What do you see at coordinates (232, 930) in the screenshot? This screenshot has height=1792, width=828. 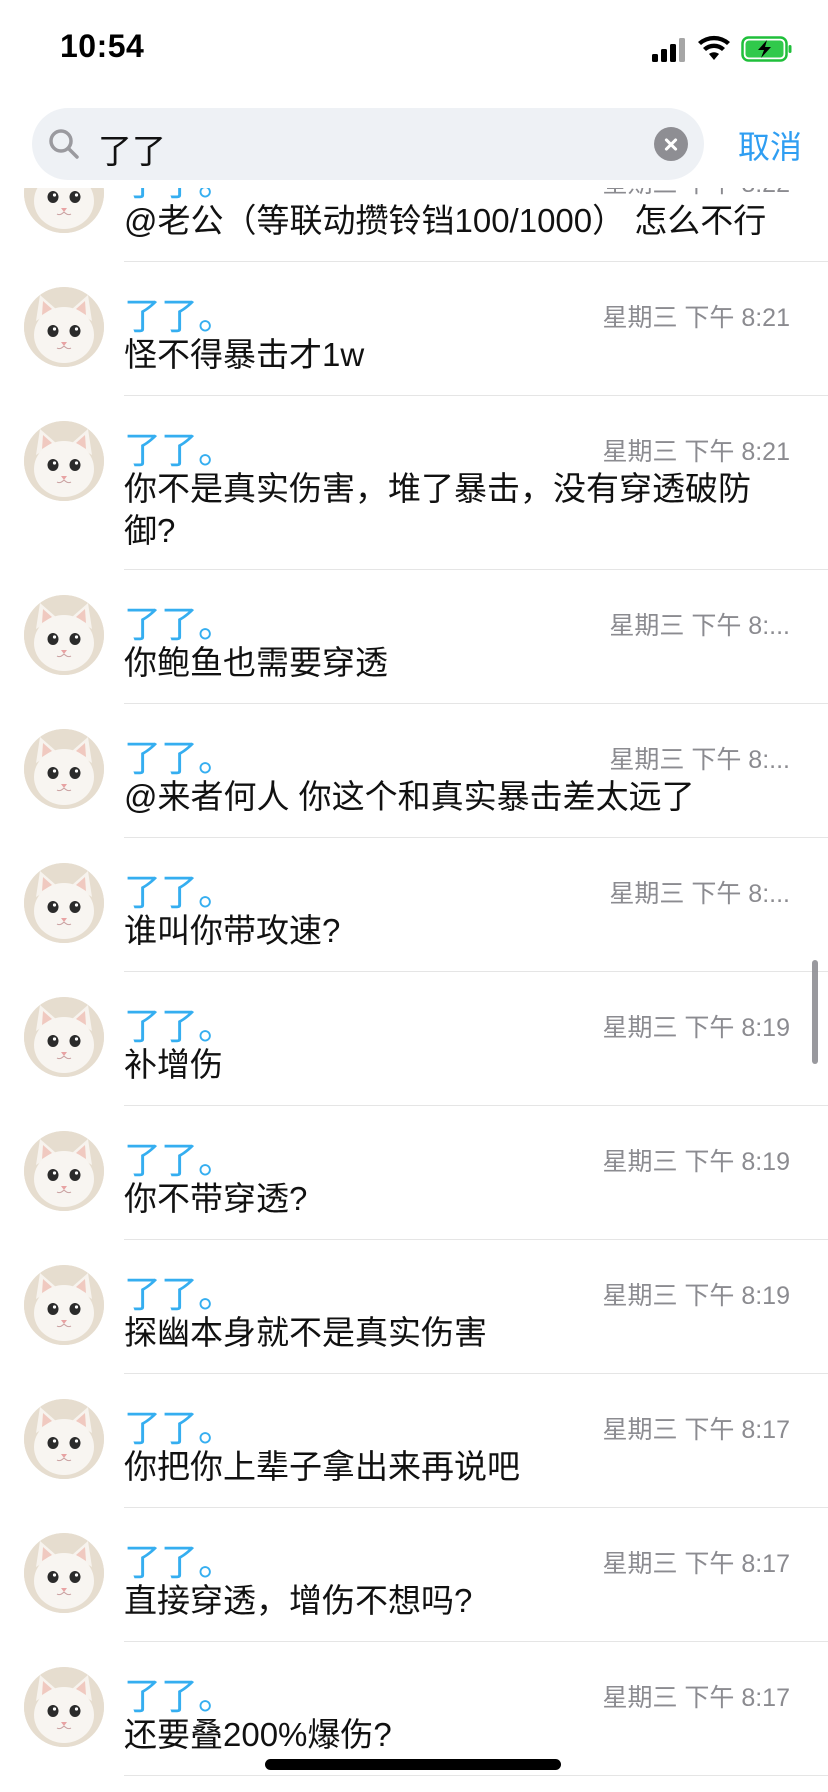 I see `message-text: 谁叫你带攻速?` at bounding box center [232, 930].